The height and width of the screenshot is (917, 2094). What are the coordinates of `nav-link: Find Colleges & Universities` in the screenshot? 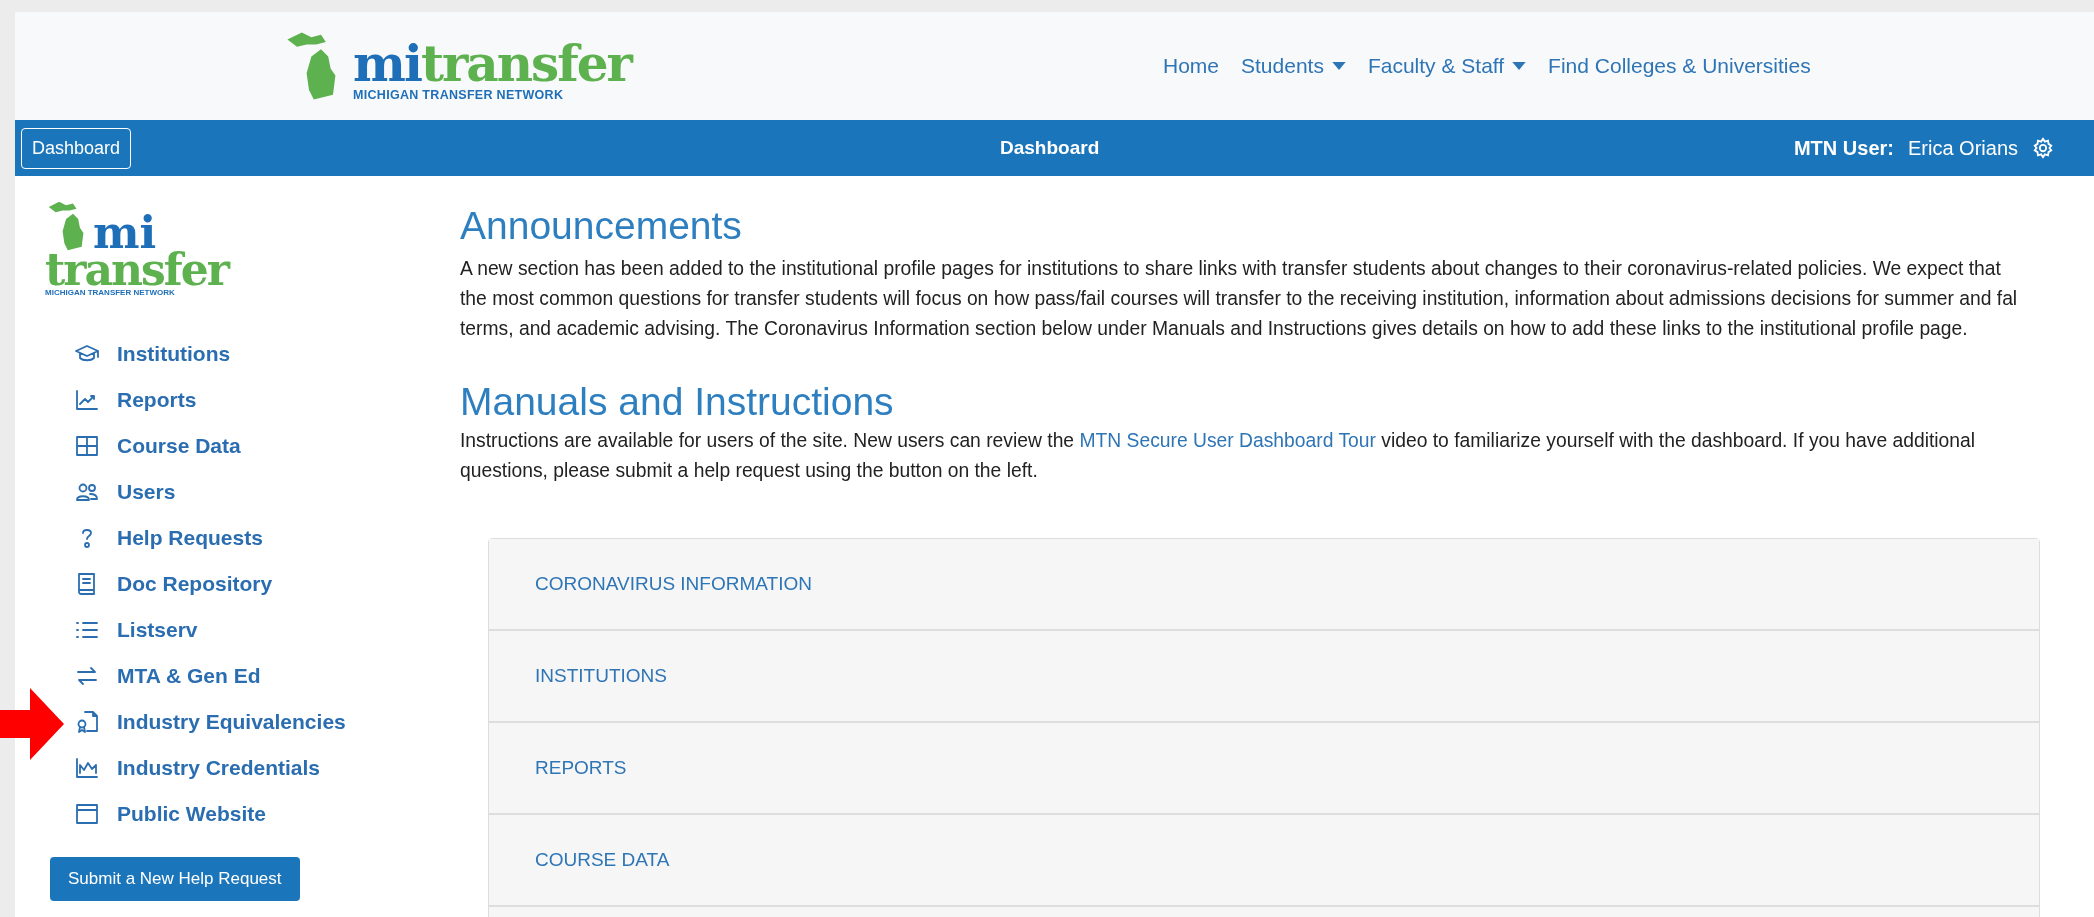 It's located at (1679, 66).